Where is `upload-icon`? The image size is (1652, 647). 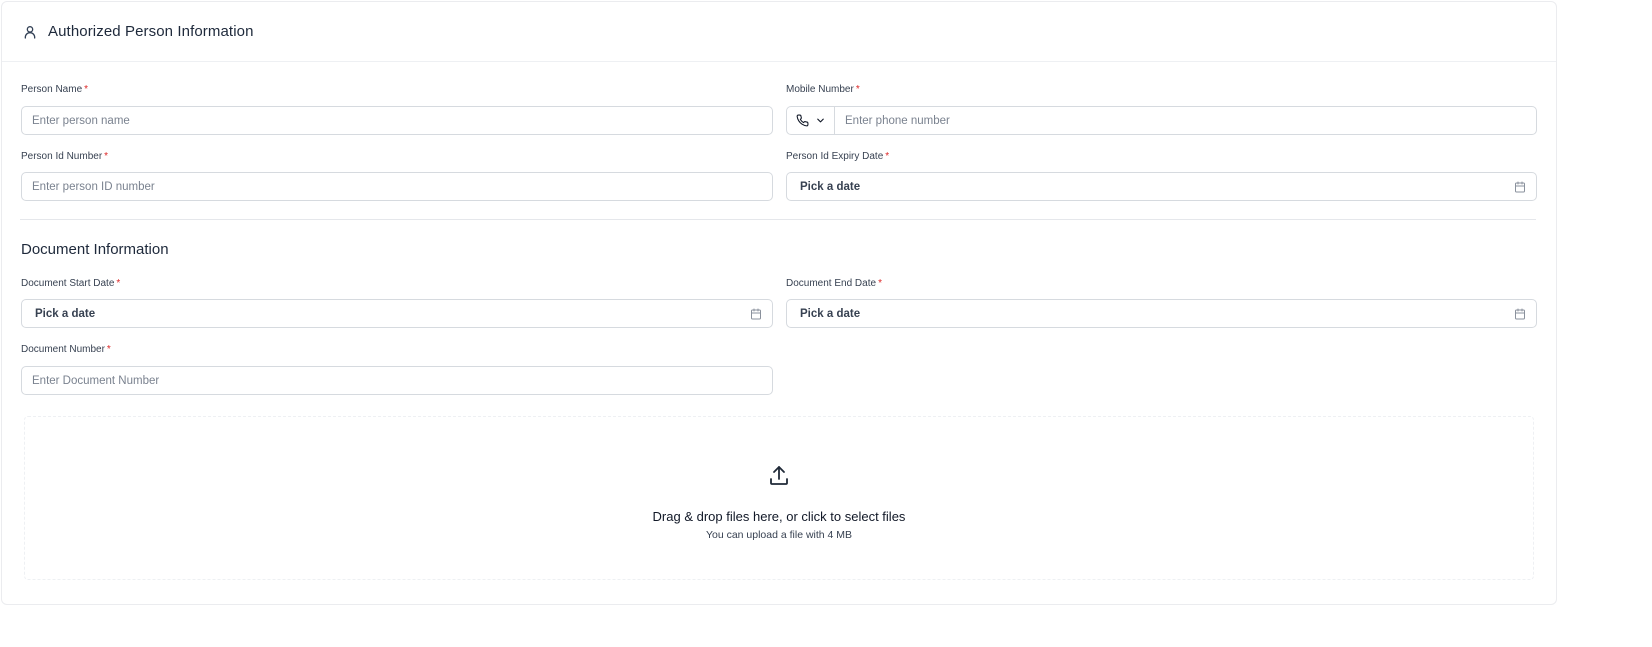 upload-icon is located at coordinates (779, 476).